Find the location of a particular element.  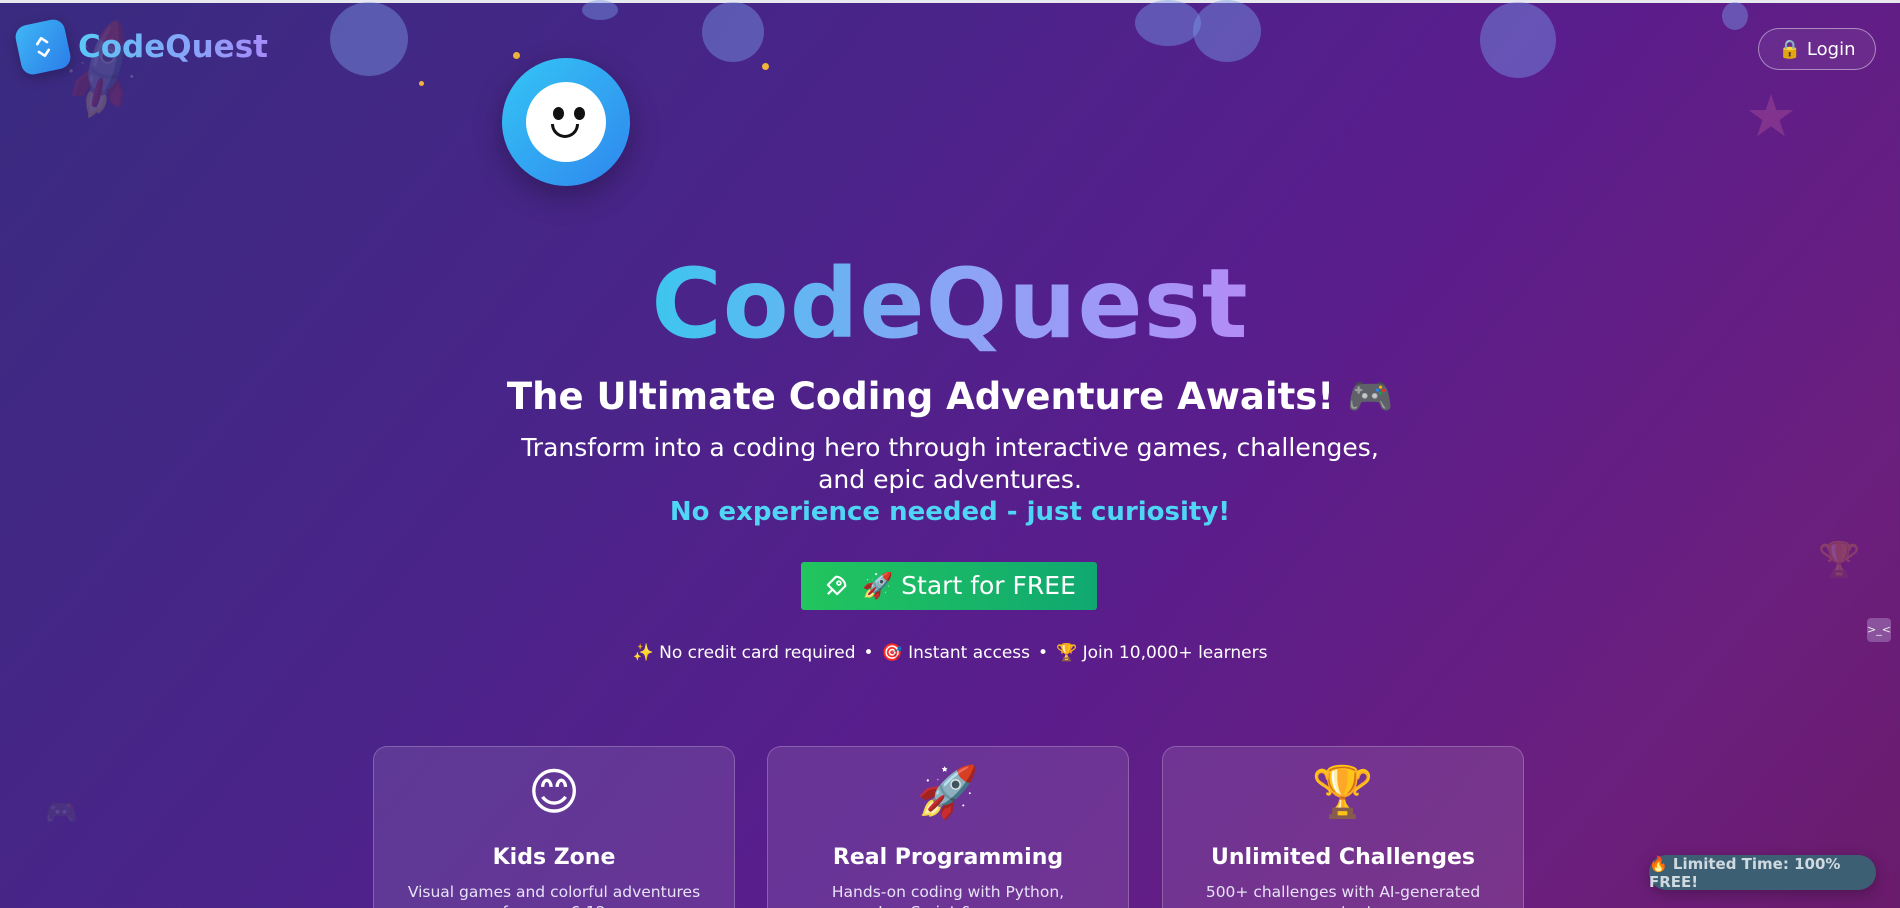

rocket-icon is located at coordinates (836, 585).